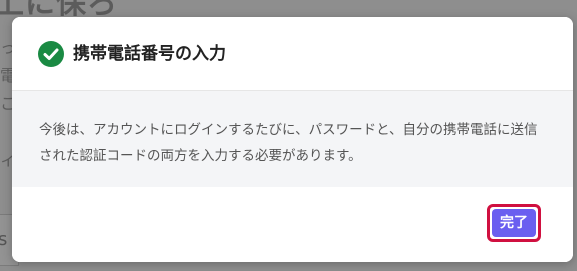 The width and height of the screenshot is (577, 271). What do you see at coordinates (4, 239) in the screenshot?
I see `background-input-value: s` at bounding box center [4, 239].